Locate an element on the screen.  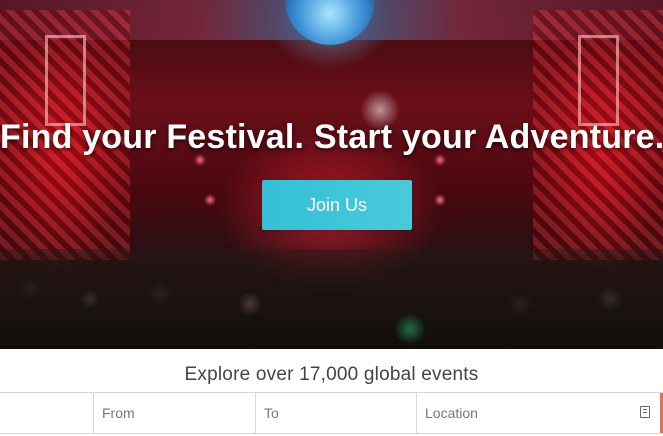
to-date-input is located at coordinates (336, 413).